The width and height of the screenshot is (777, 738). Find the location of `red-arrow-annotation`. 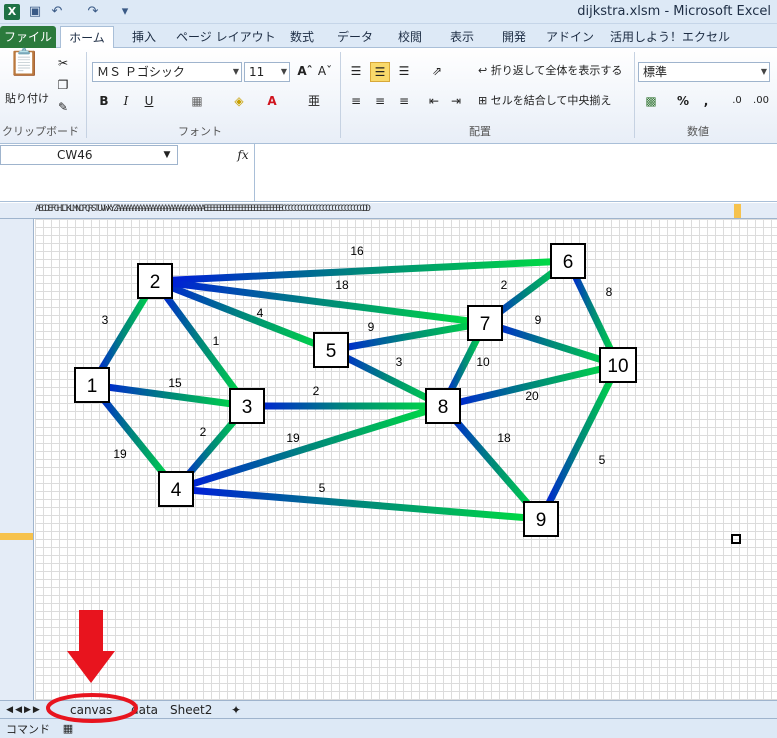

red-arrow-annotation is located at coordinates (91, 646).